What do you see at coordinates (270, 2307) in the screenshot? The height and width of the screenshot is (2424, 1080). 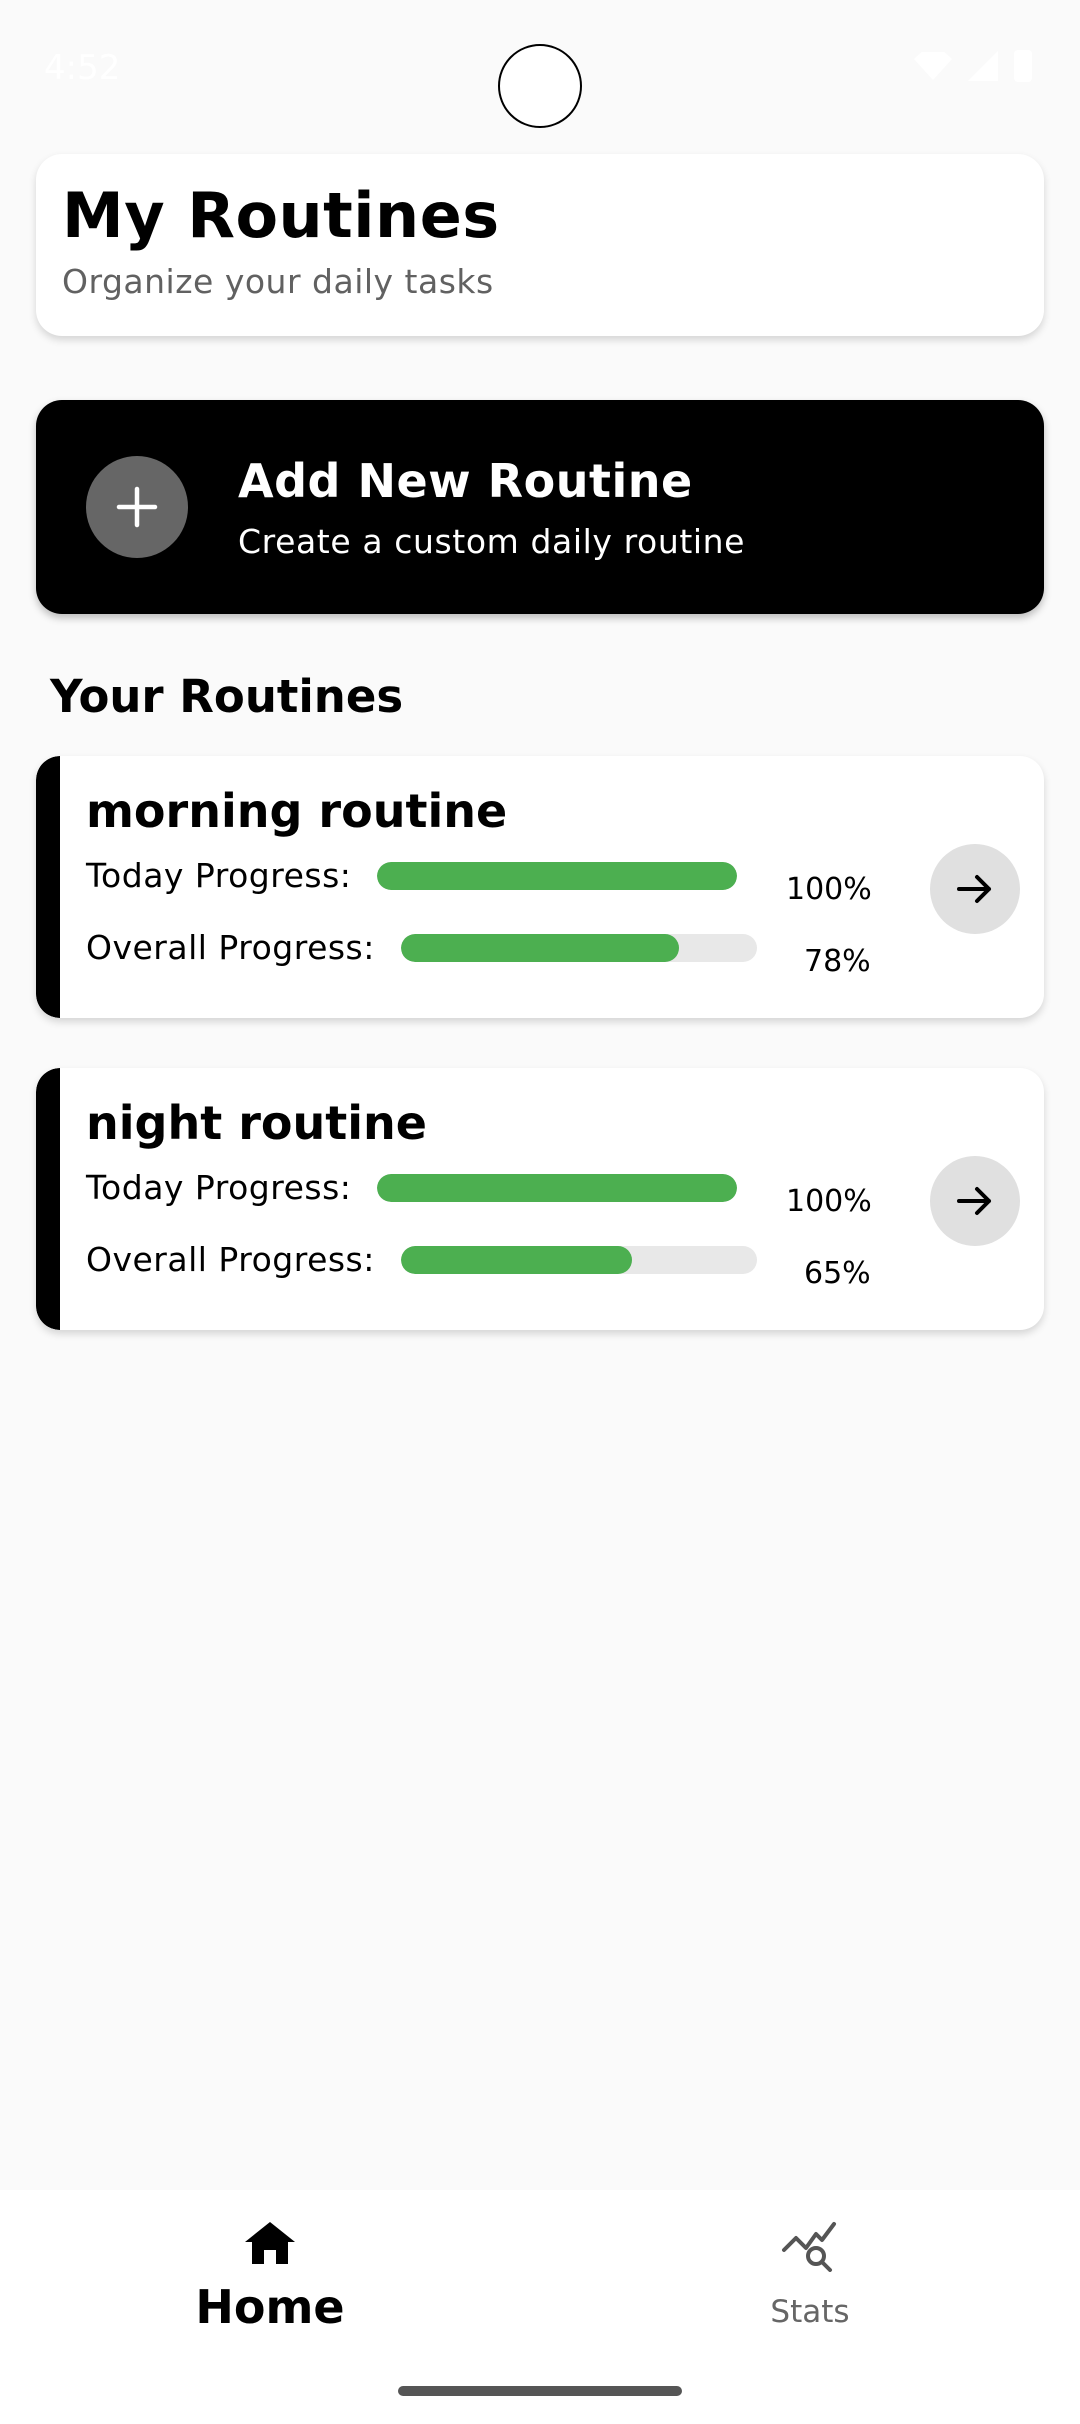 I see `nav-home-label: Home` at bounding box center [270, 2307].